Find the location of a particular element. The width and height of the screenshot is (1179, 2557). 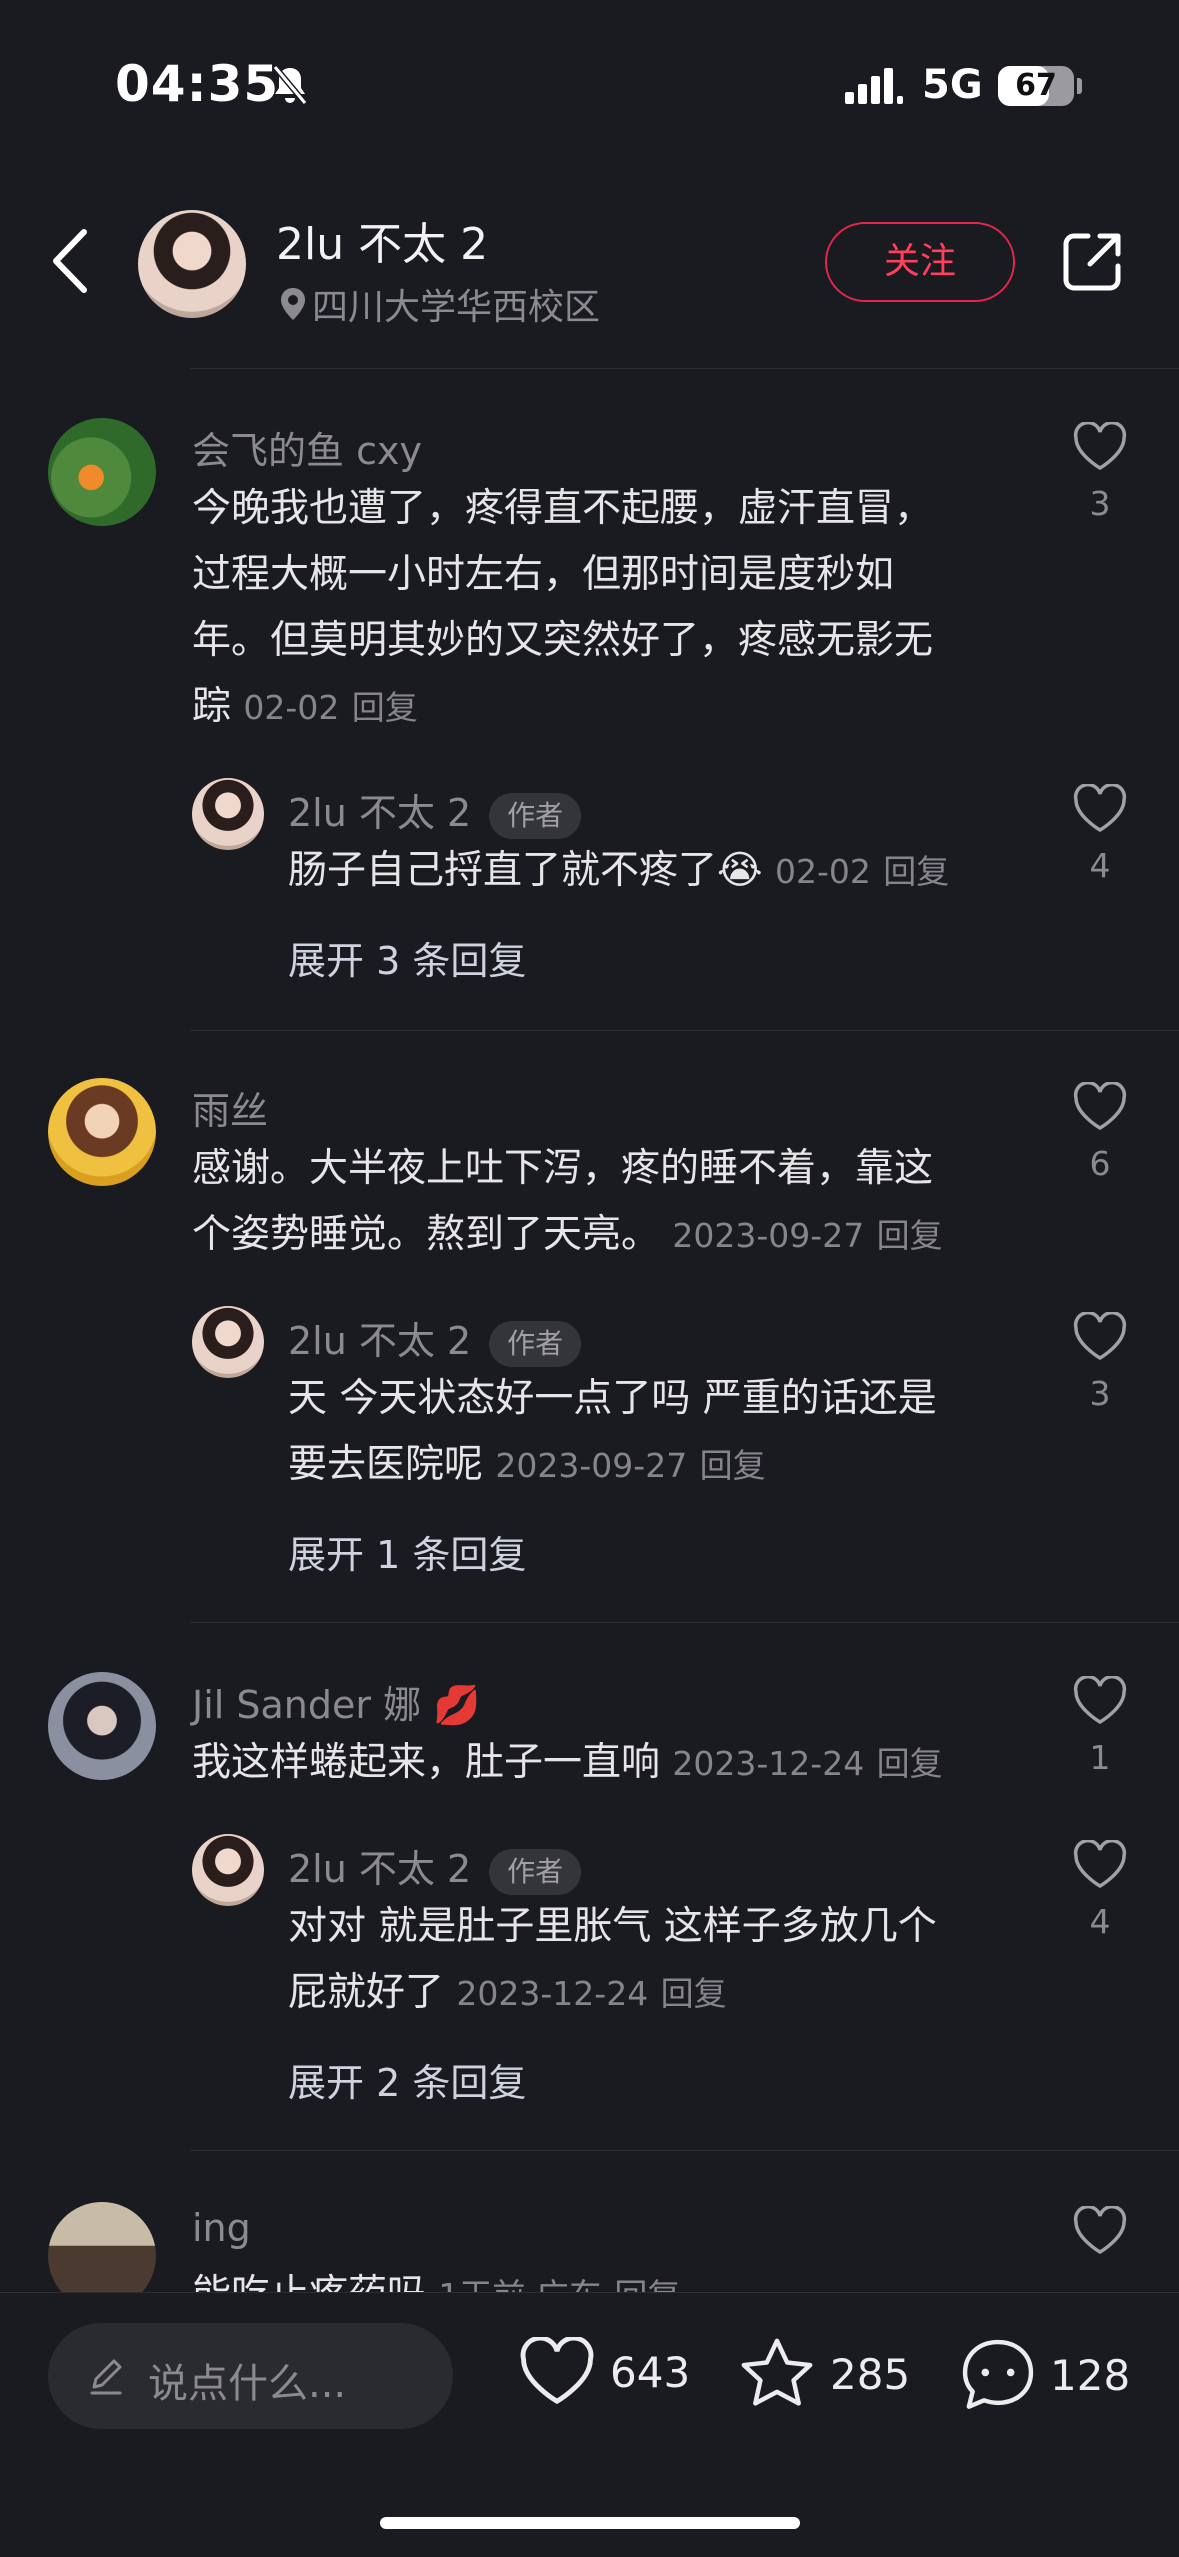

post-header: 2lu 不太 2 四川大学华西校区 关注 is located at coordinates (589, 270).